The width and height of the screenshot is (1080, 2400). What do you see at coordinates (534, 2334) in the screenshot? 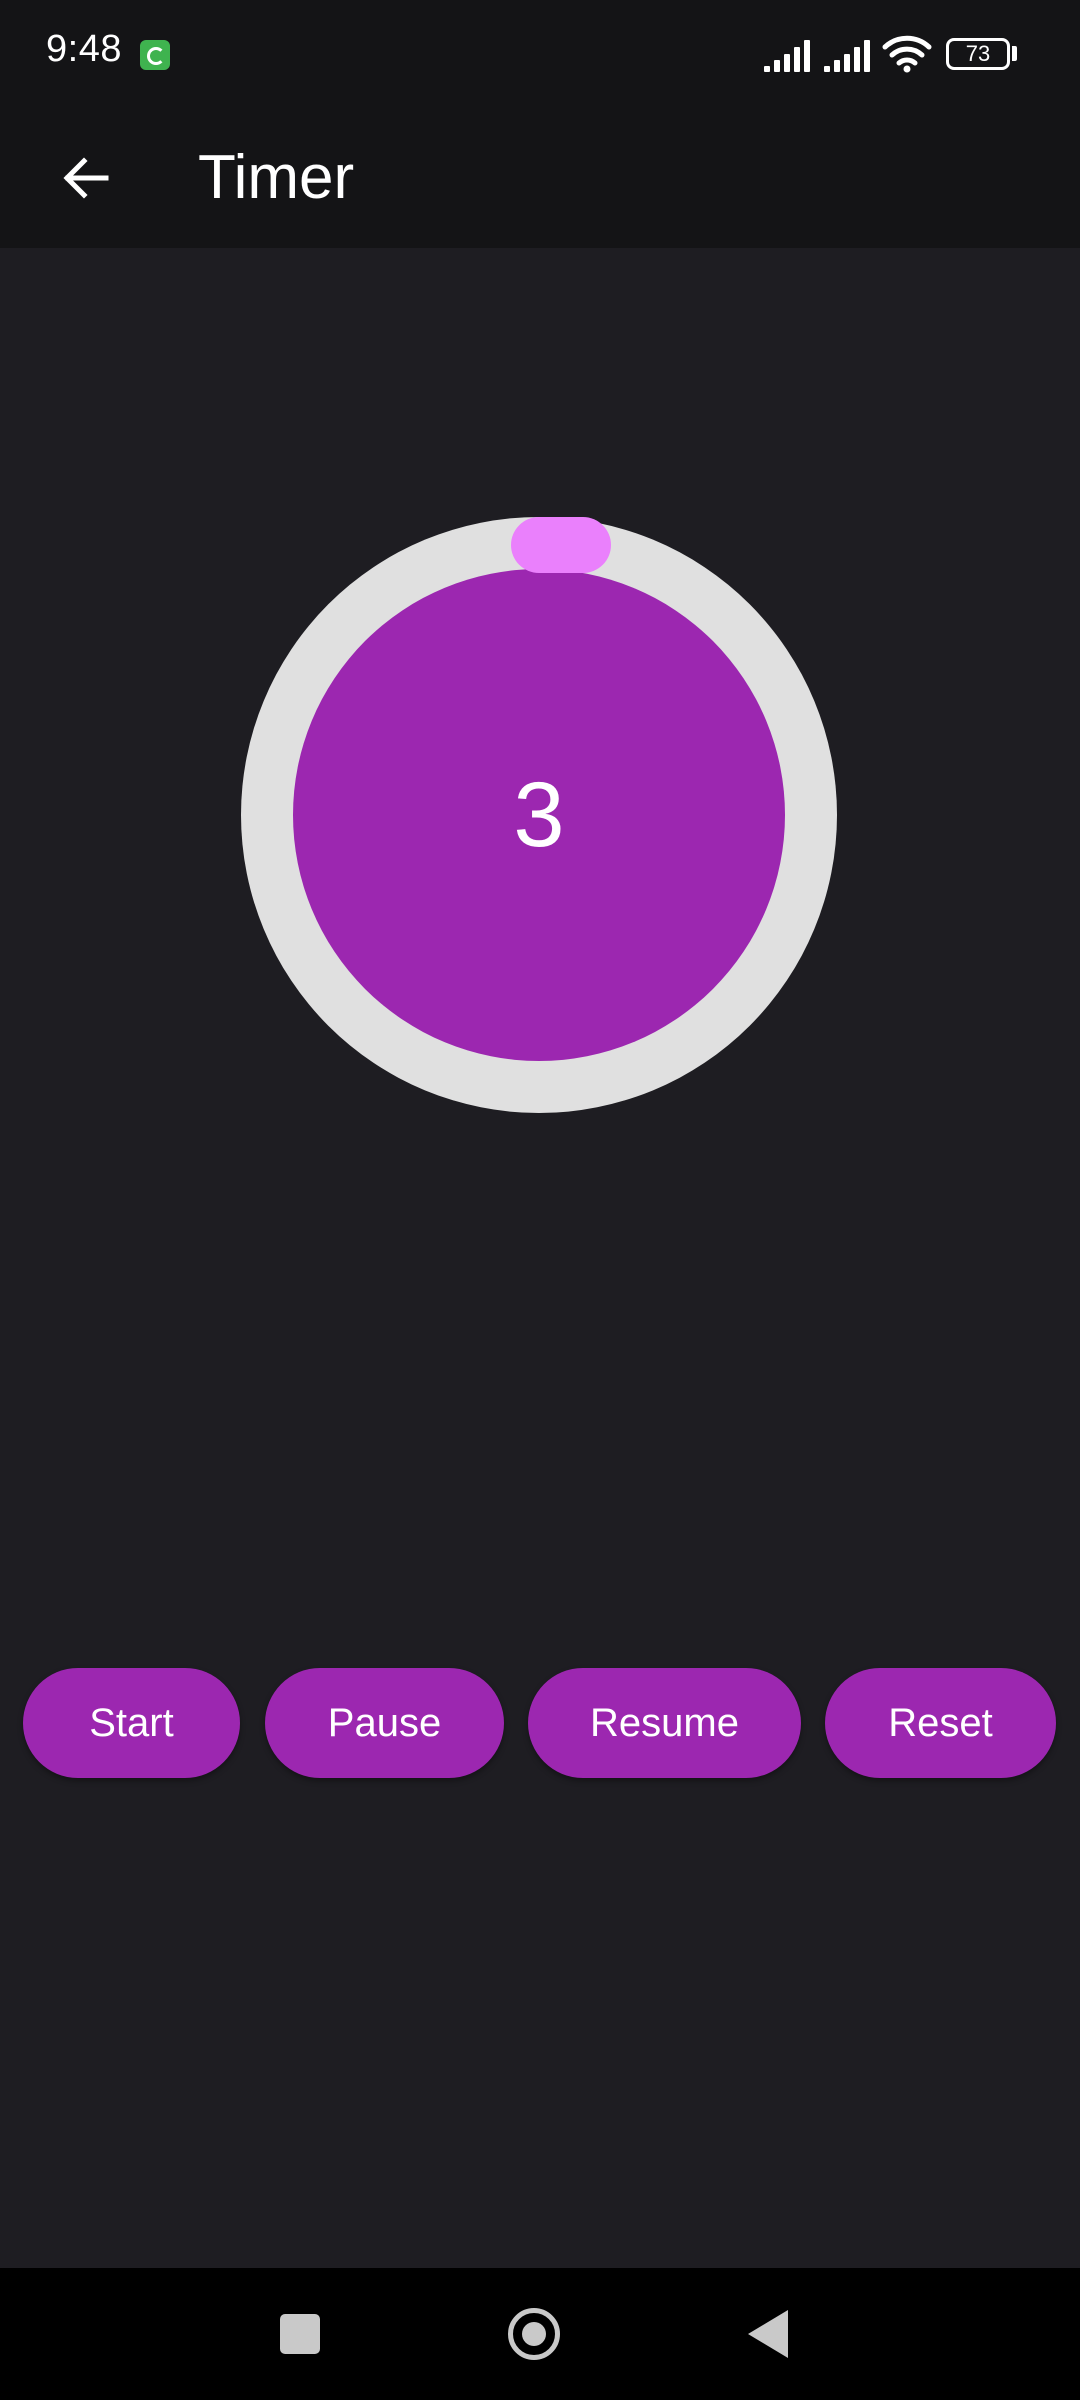
I see `home-icon` at bounding box center [534, 2334].